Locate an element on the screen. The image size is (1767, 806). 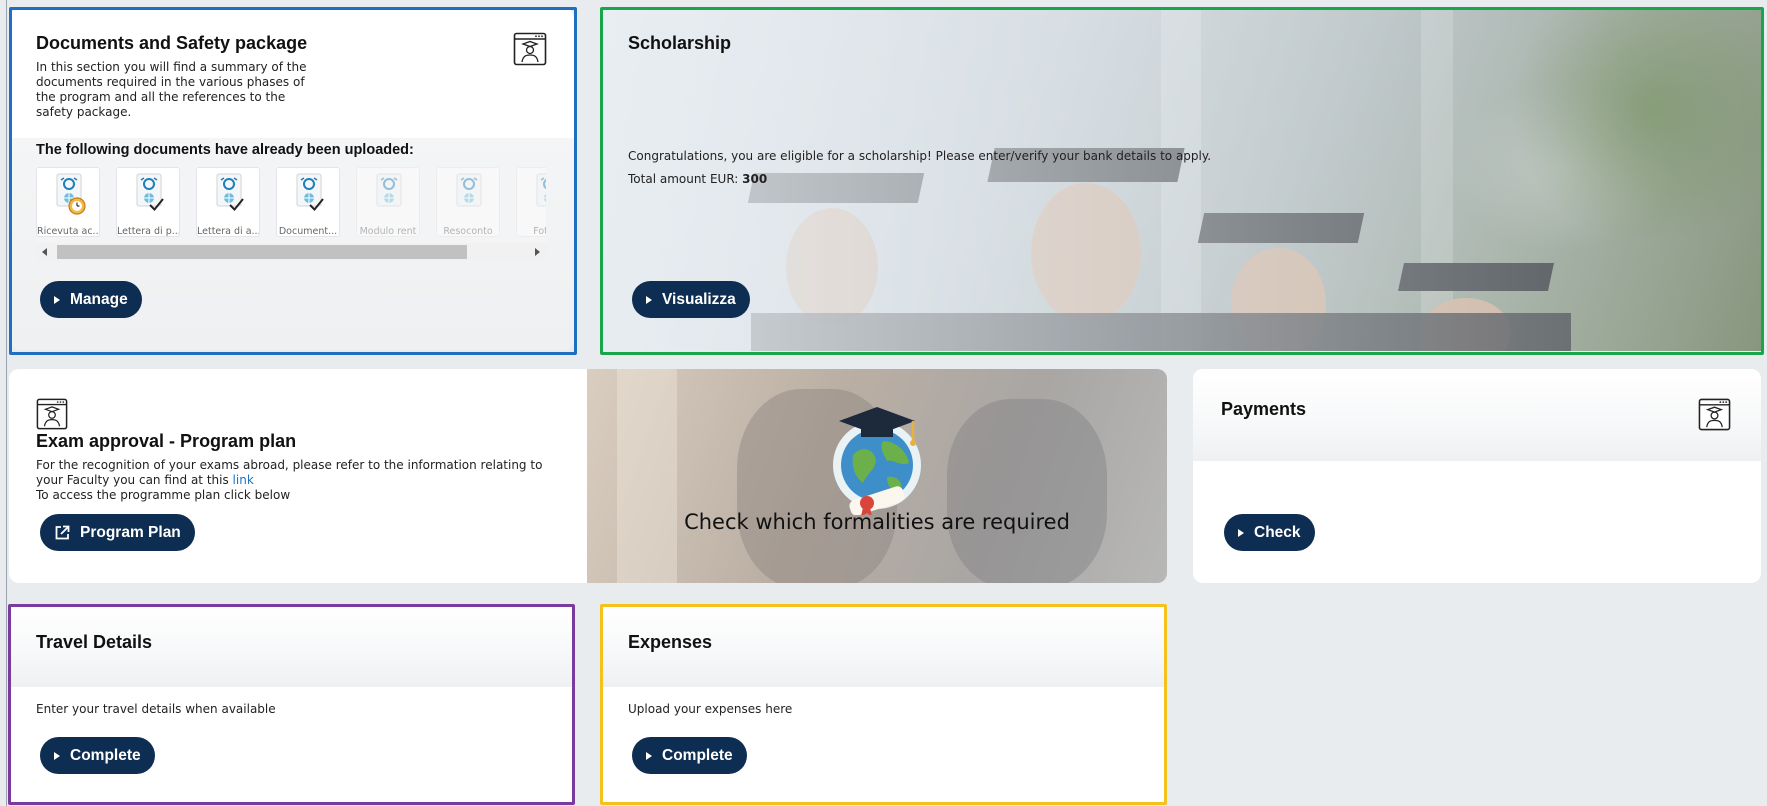
globe-graduate-icon is located at coordinates (877, 461).